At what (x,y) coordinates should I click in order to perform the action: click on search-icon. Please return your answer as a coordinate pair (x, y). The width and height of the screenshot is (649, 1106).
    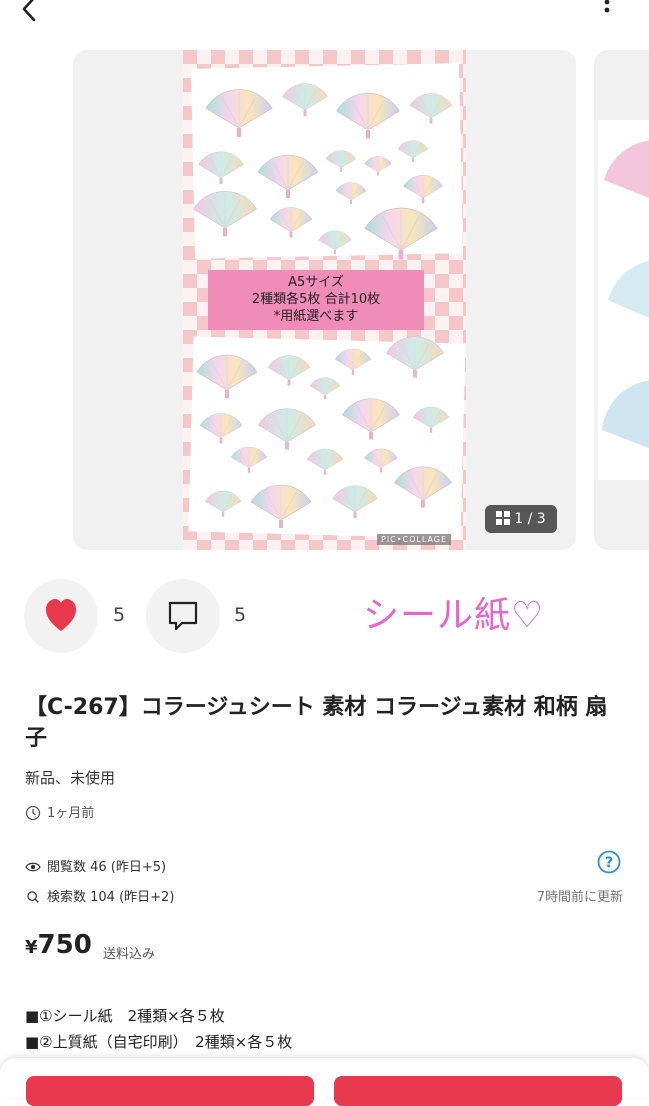
    Looking at the image, I should click on (33, 897).